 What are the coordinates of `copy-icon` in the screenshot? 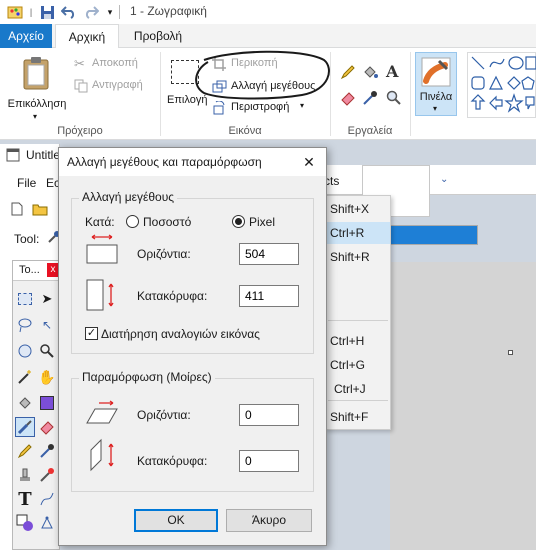 It's located at (81, 86).